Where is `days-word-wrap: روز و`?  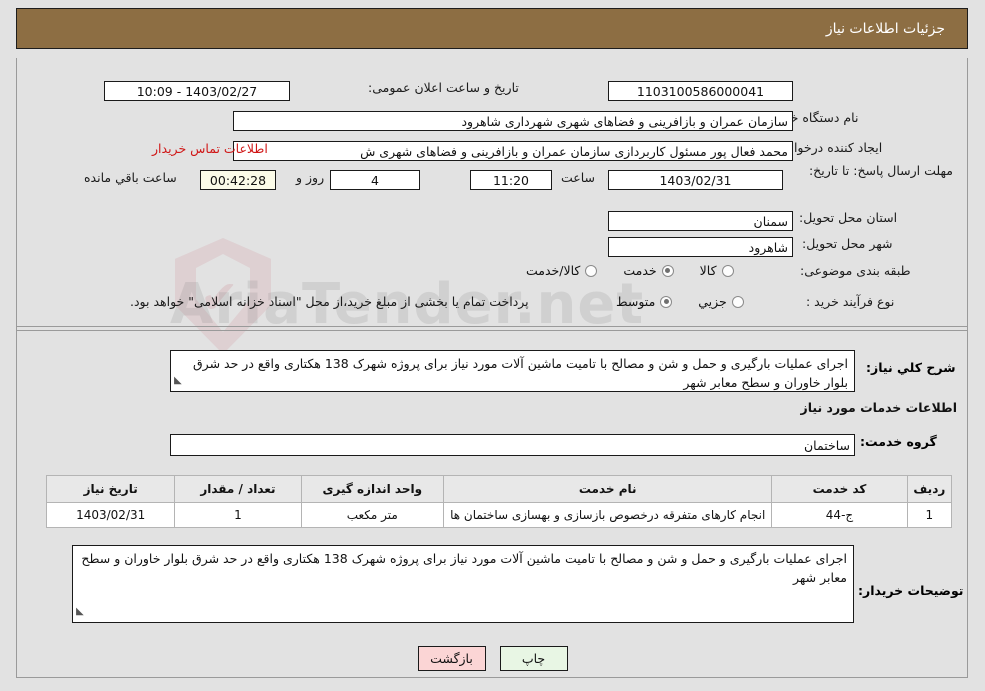 days-word-wrap: روز و is located at coordinates (310, 177).